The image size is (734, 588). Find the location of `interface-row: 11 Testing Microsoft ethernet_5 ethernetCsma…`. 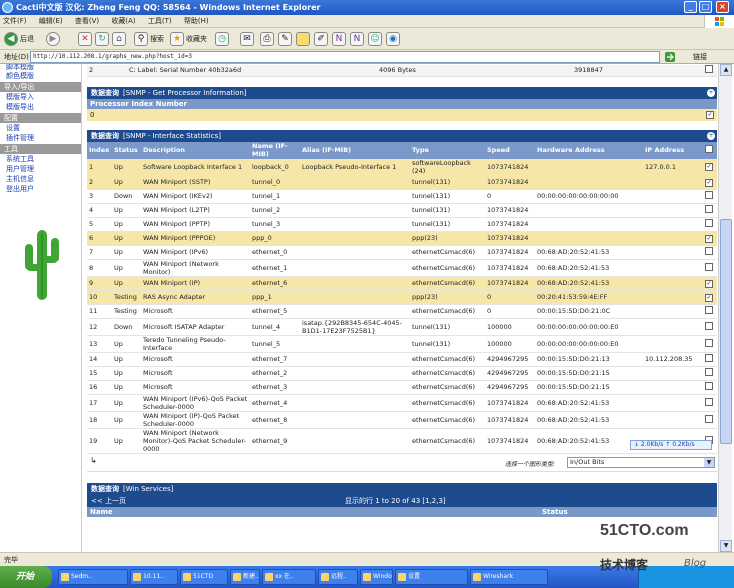

interface-row: 11 Testing Microsoft ethernet_5 ethernetCsma… is located at coordinates (402, 311).